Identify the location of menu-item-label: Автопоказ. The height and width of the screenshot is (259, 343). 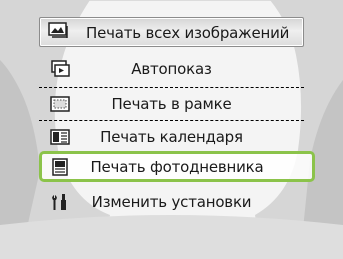
(171, 69).